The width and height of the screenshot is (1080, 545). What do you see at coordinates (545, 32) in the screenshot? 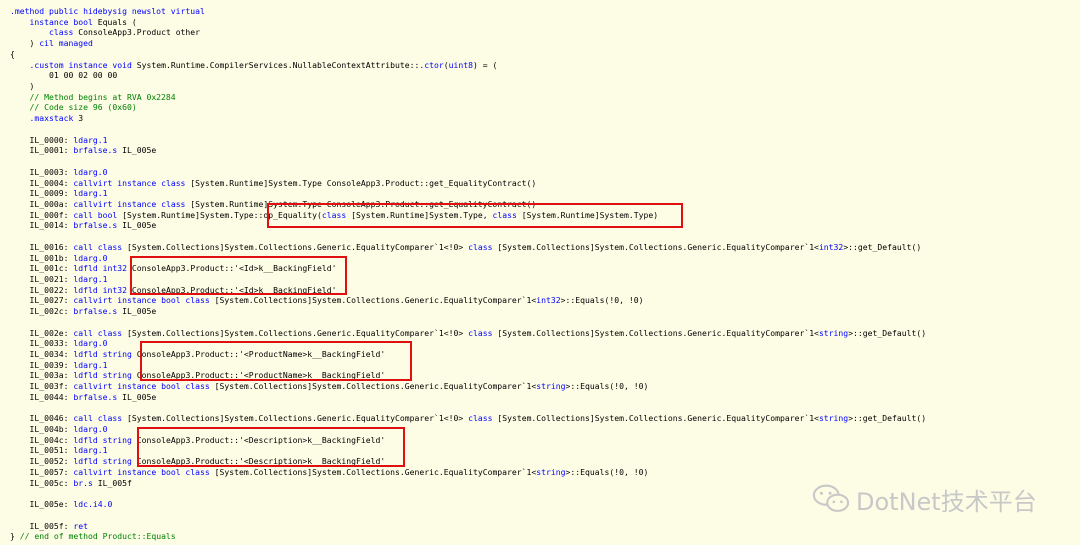
I see `code-line: class ConsoleApp3.Product other` at bounding box center [545, 32].